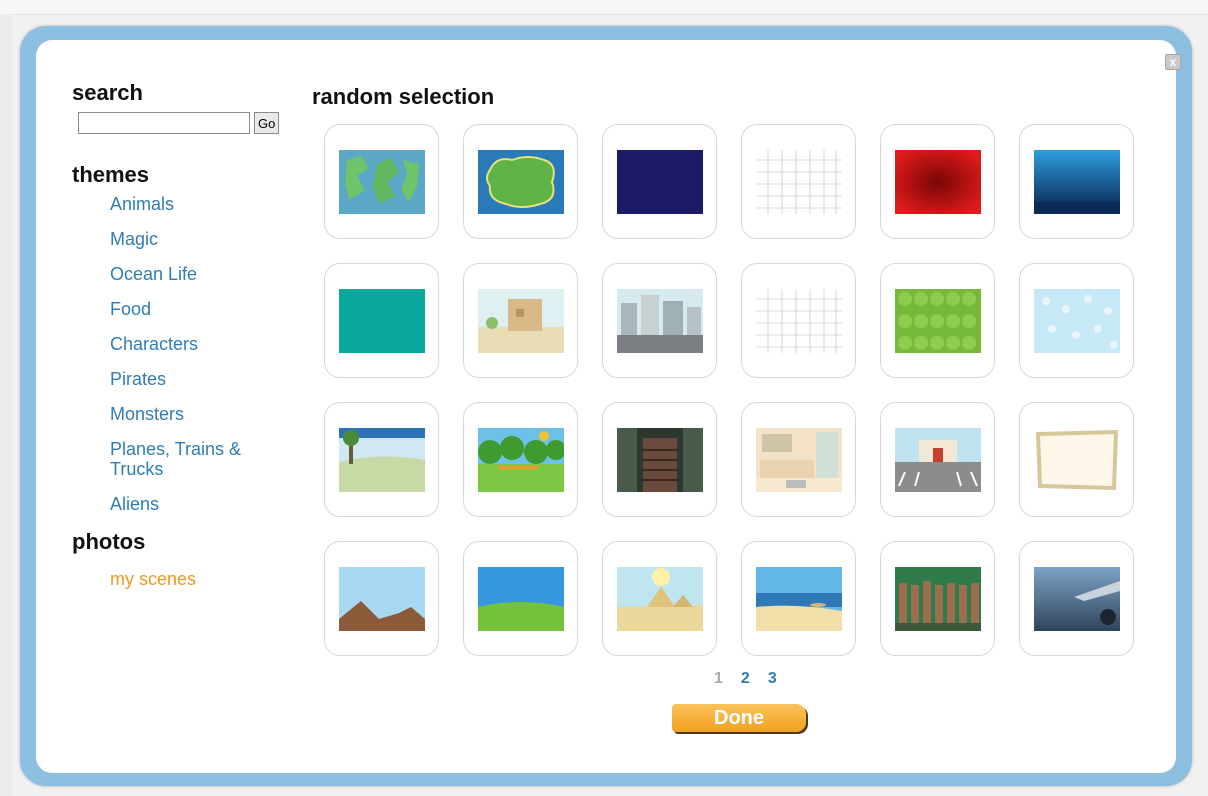 This screenshot has height=796, width=1208. I want to click on scene-thumbnail-forest, so click(520, 459).